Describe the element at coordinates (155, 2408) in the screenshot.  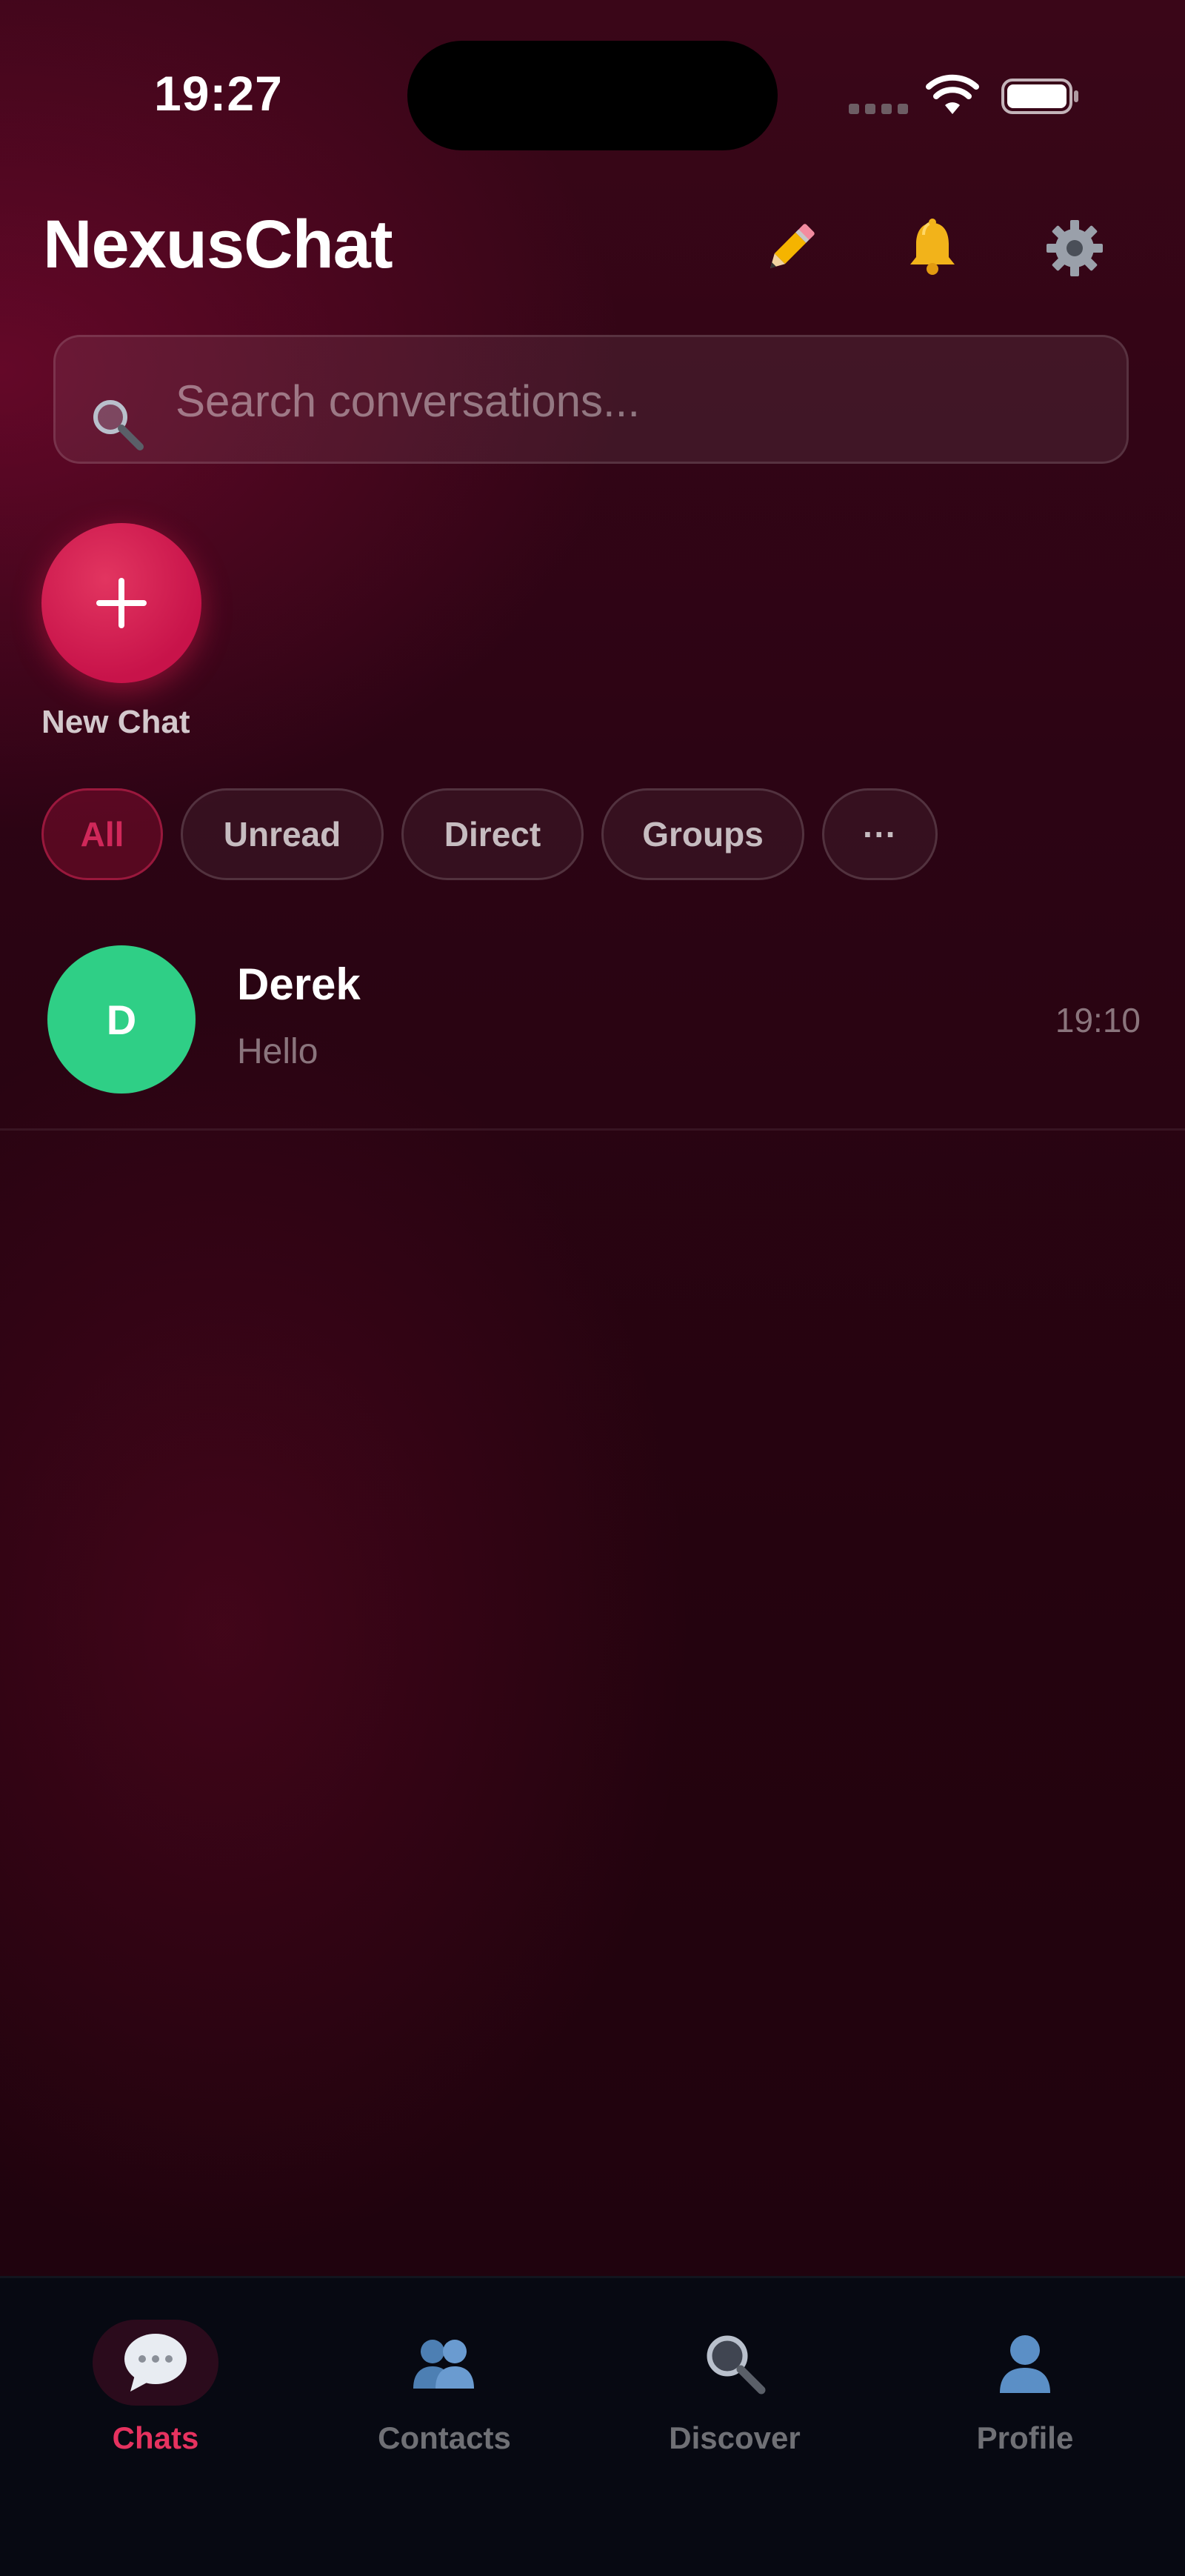
I see `nav-chats: Chats` at that location.